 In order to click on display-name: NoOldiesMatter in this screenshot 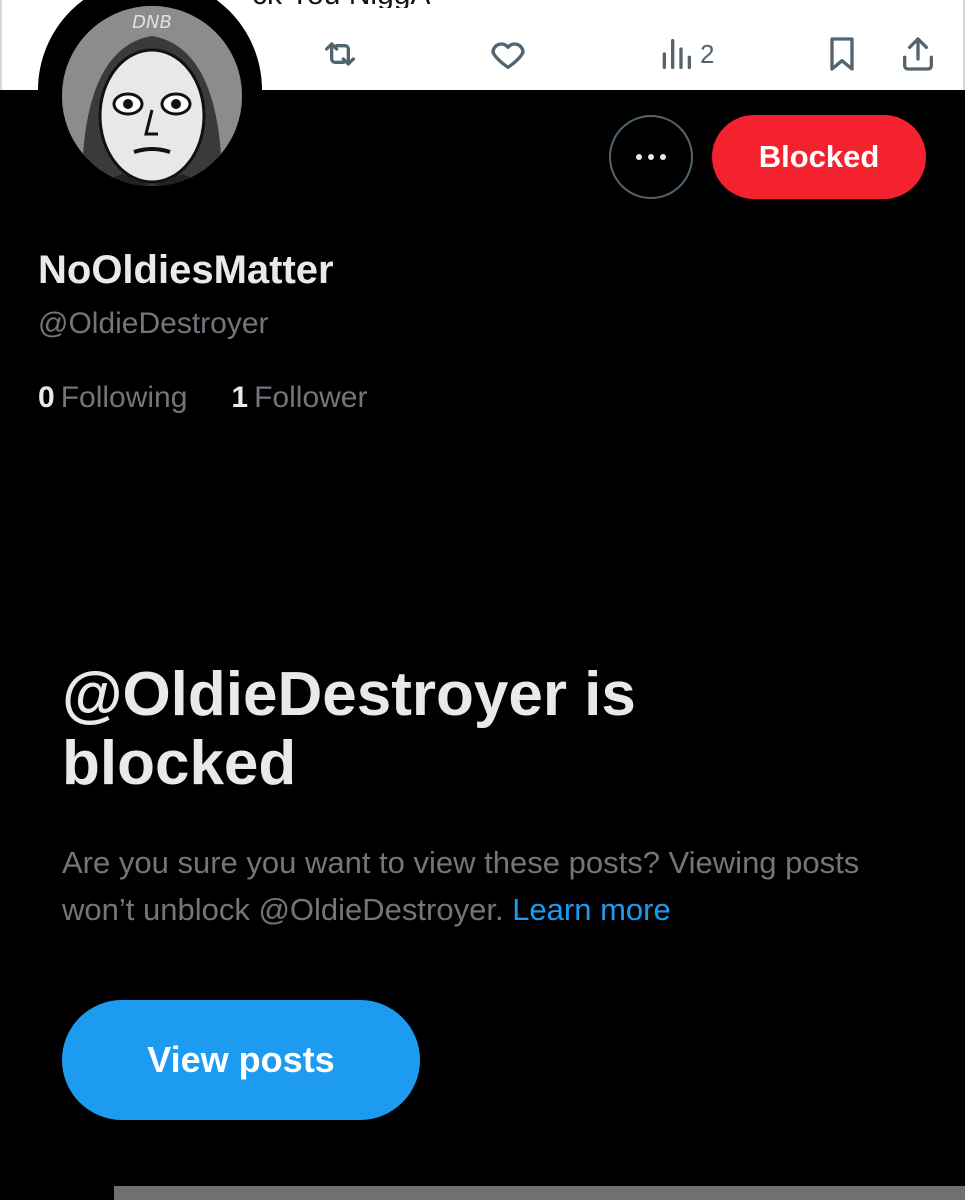, I will do `click(186, 270)`.